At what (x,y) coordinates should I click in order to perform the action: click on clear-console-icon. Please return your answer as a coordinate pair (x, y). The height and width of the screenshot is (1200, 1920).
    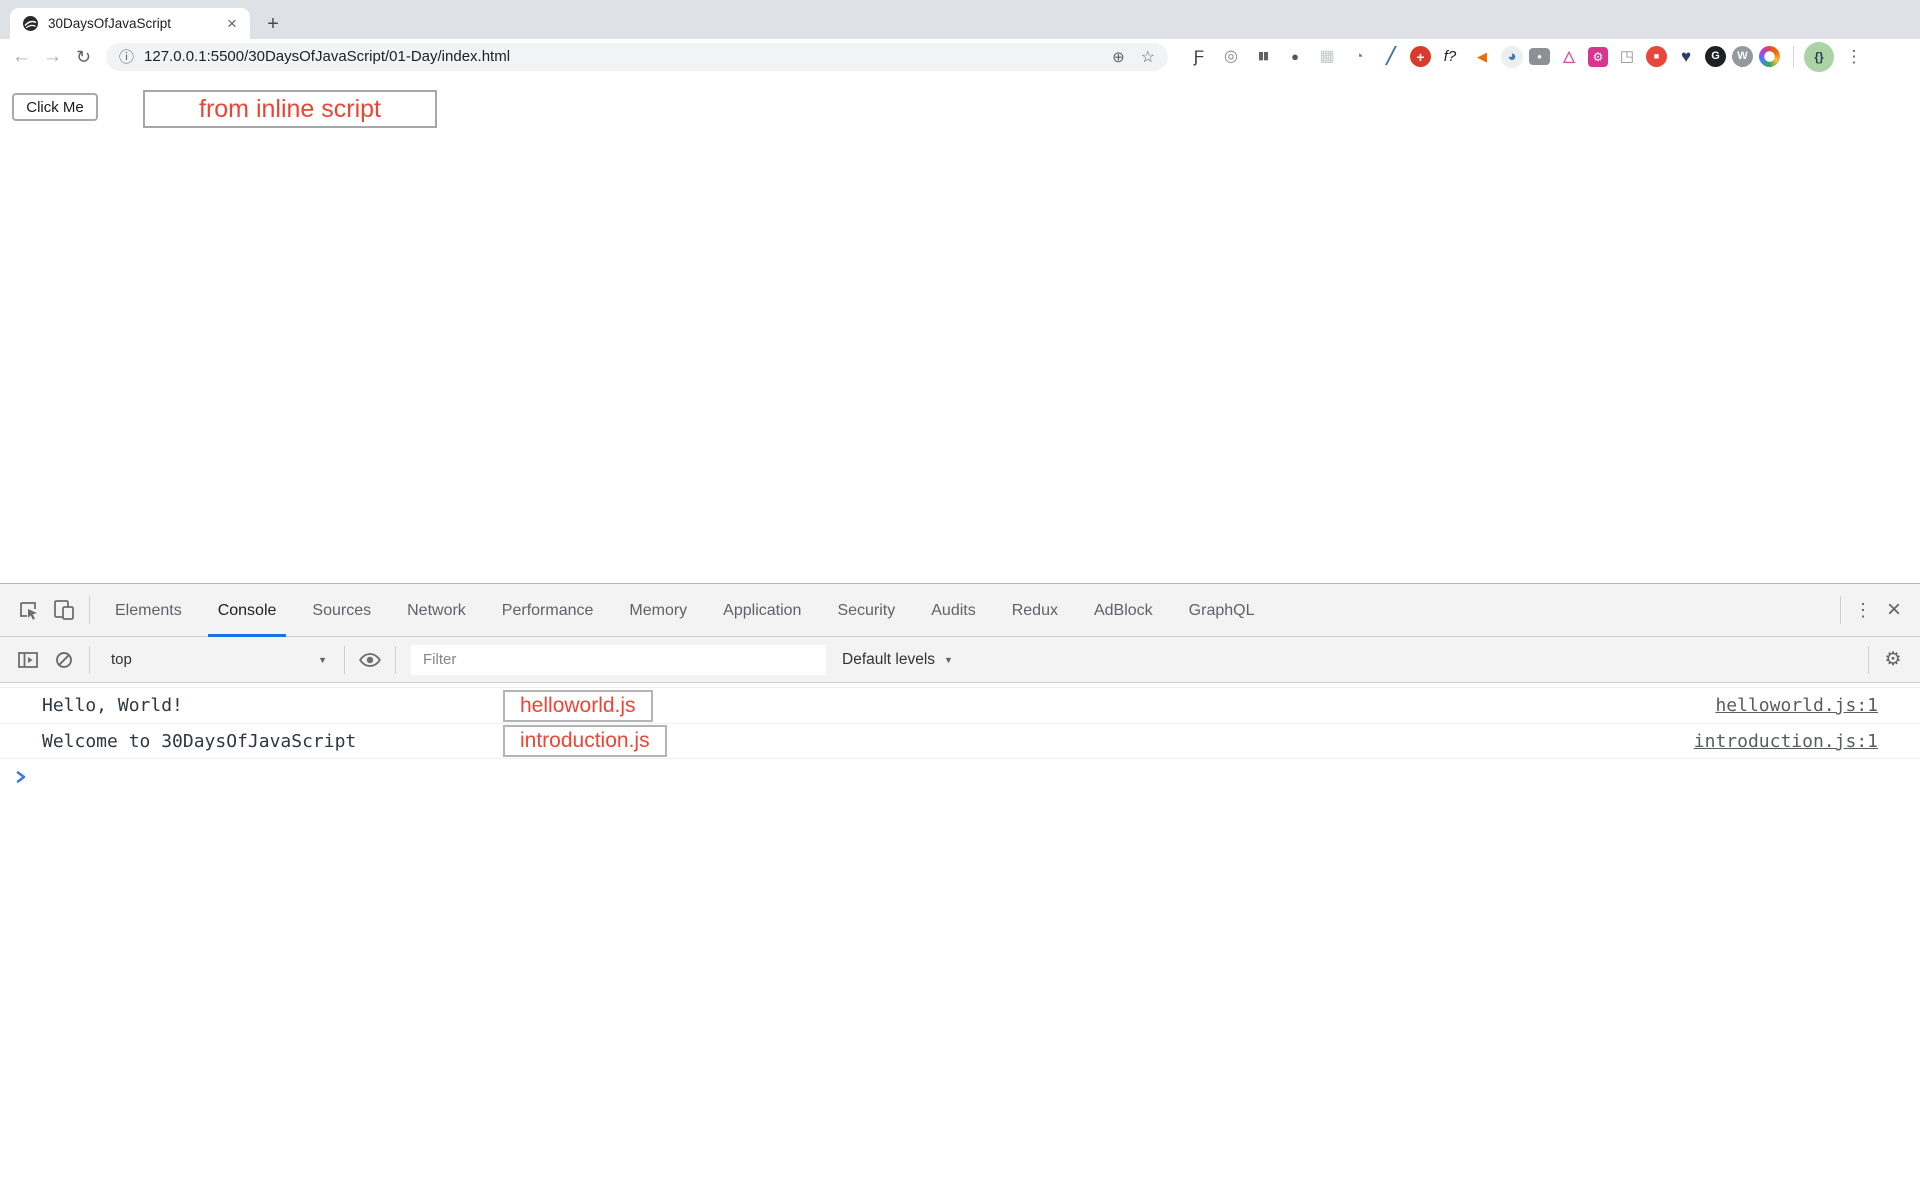
    Looking at the image, I should click on (64, 660).